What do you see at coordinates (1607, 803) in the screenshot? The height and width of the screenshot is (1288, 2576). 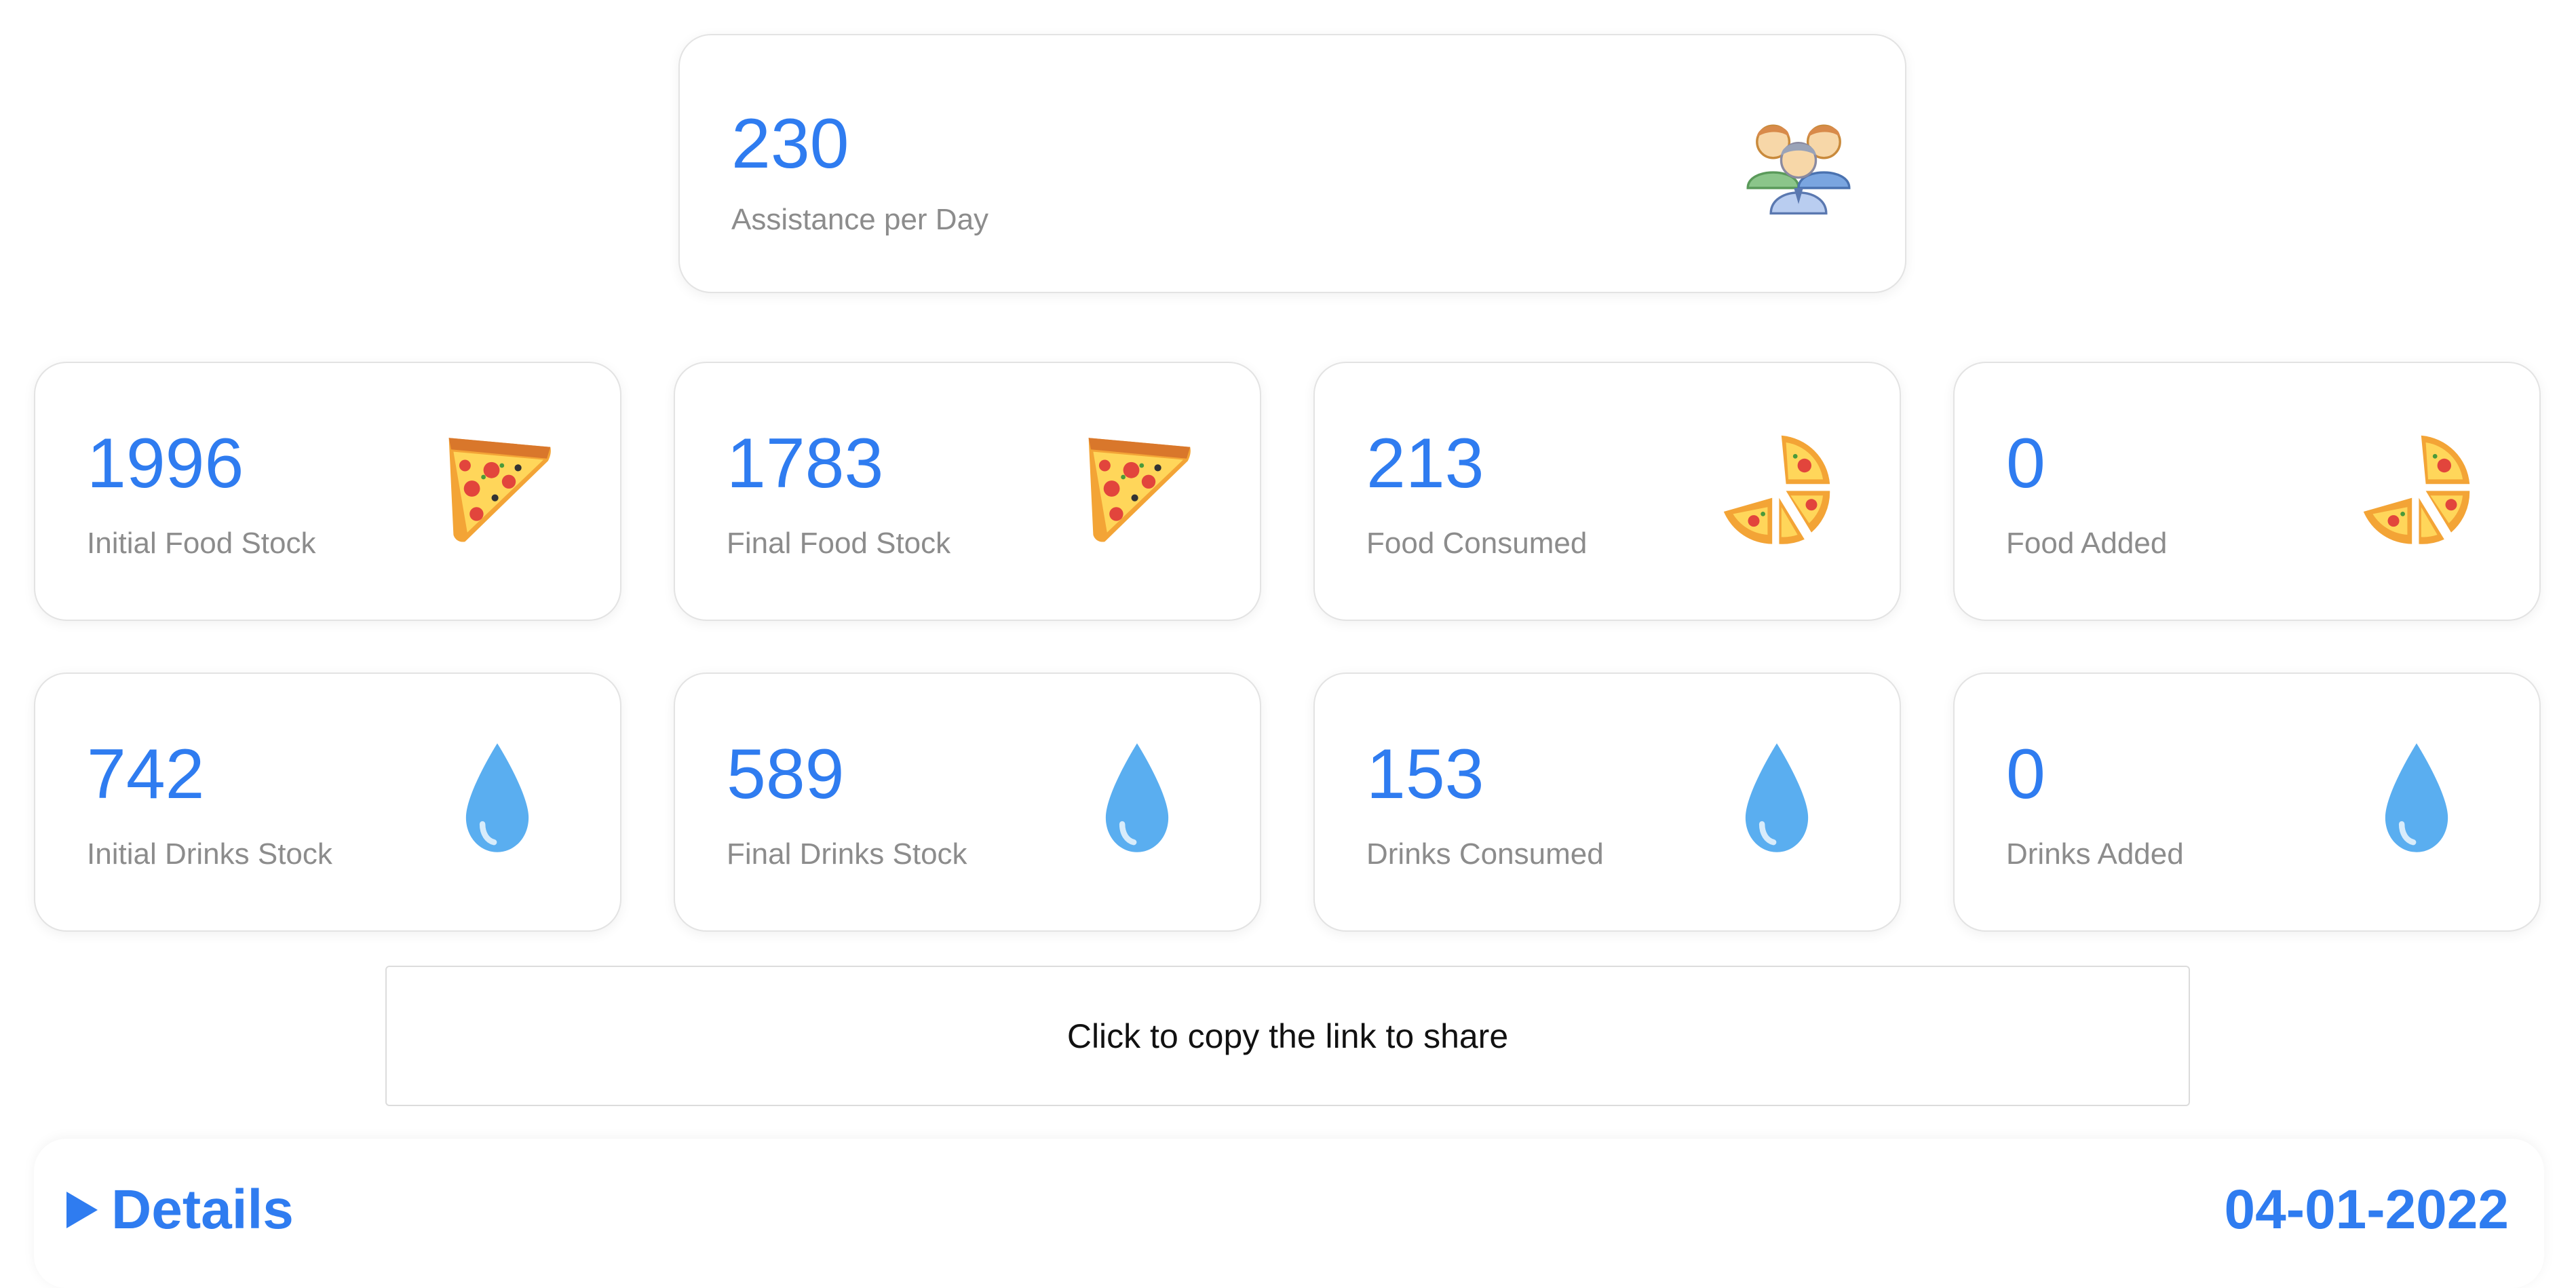 I see `drinks-consumed-card: 153 Drinks Consumed` at bounding box center [1607, 803].